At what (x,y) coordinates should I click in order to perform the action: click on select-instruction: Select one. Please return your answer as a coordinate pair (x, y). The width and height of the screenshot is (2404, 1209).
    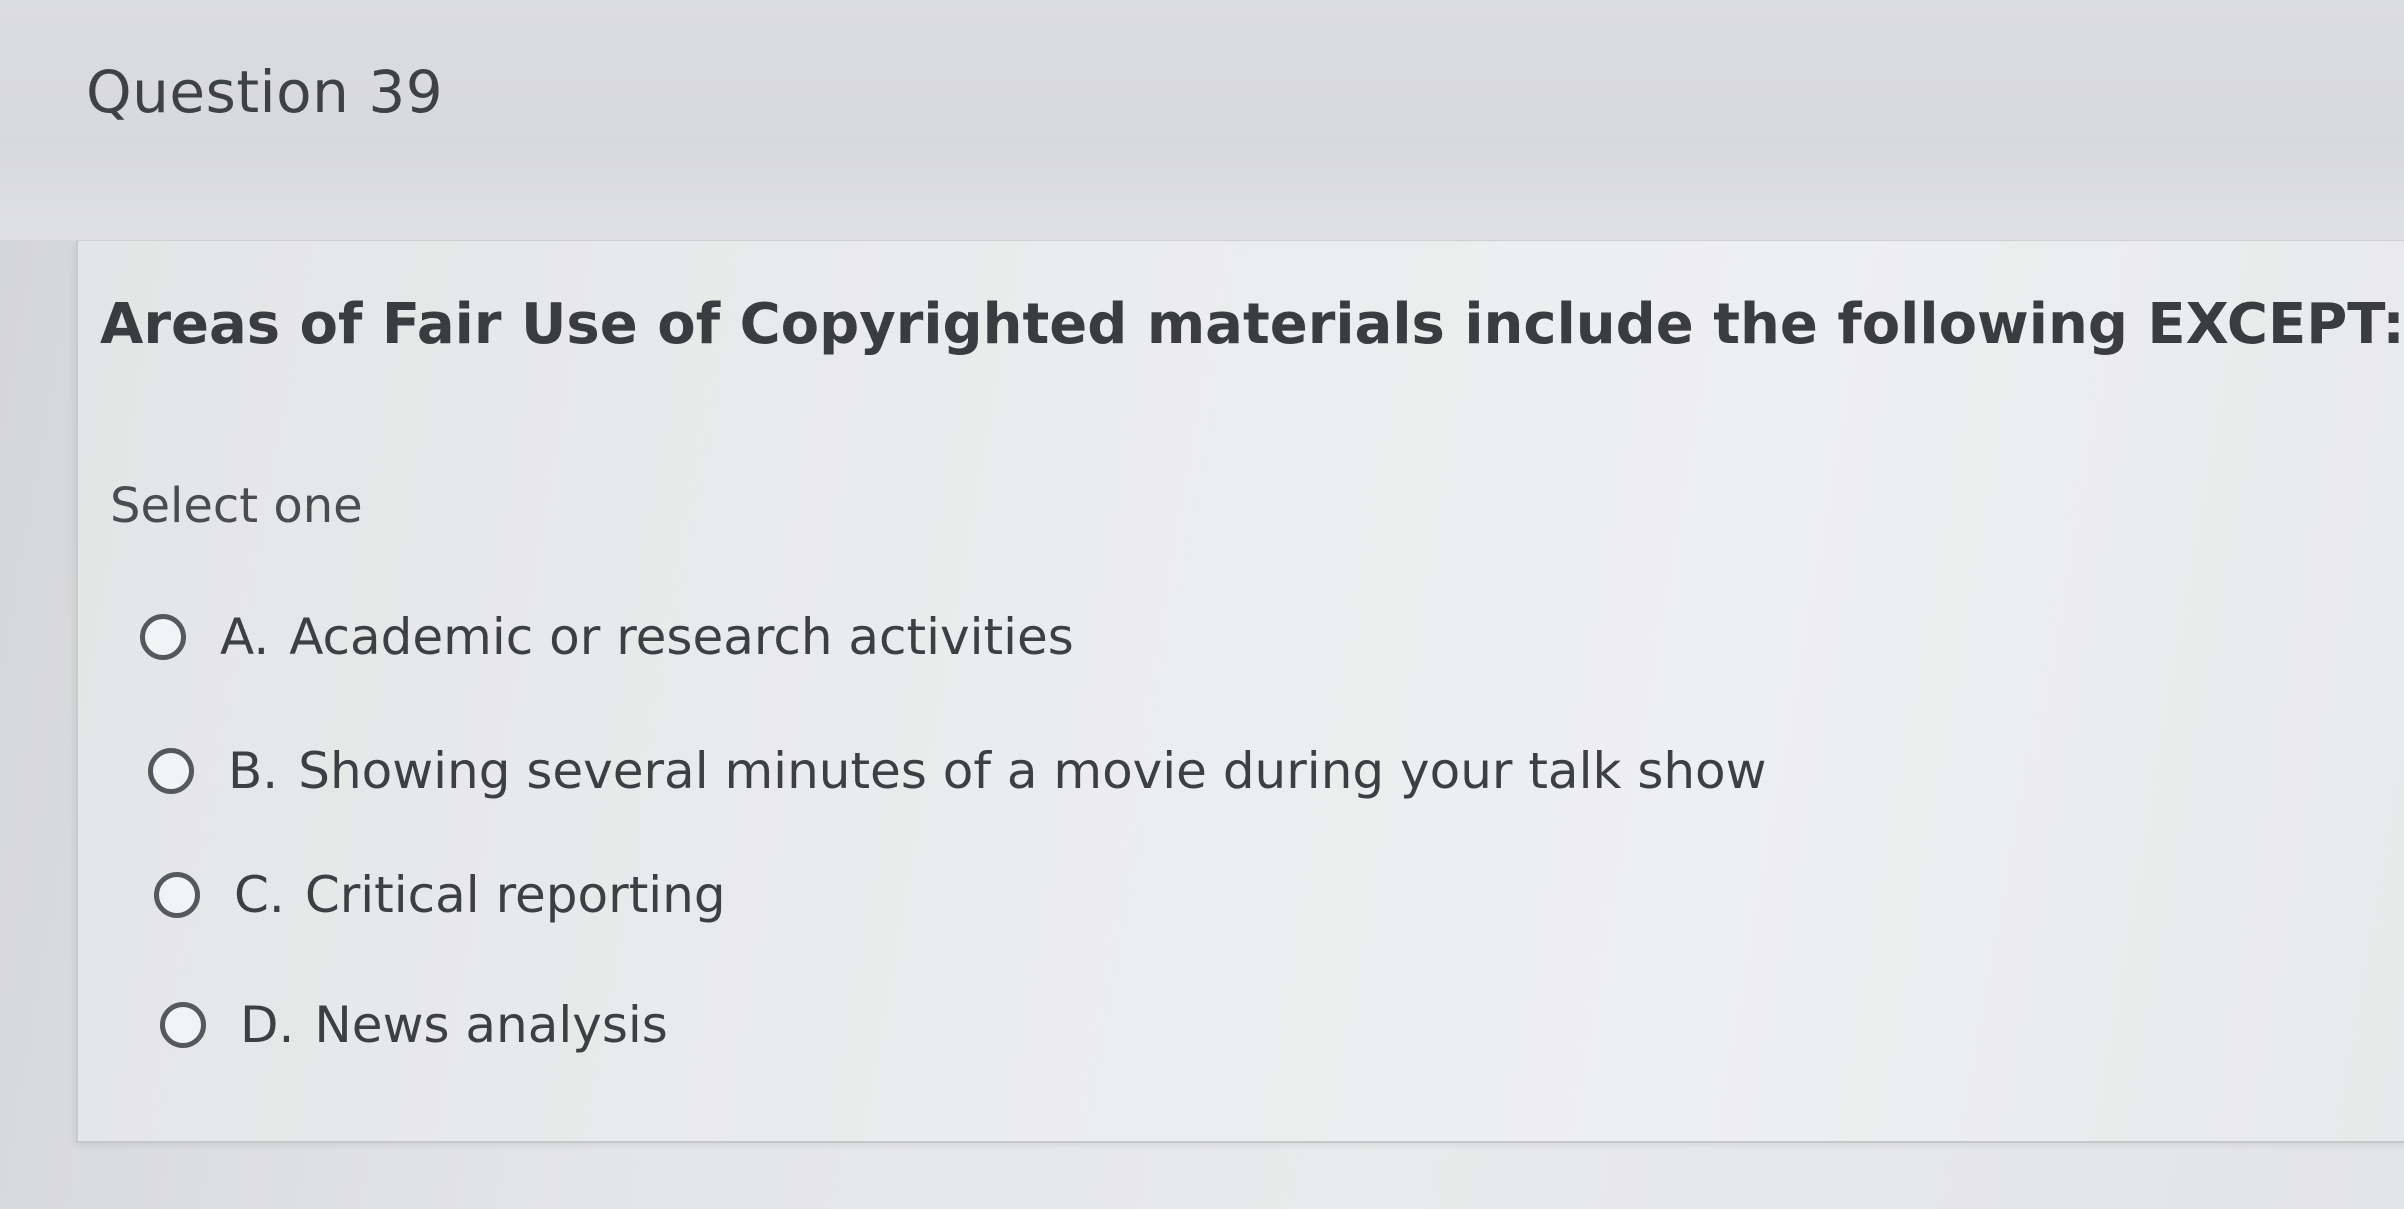
    Looking at the image, I should click on (236, 506).